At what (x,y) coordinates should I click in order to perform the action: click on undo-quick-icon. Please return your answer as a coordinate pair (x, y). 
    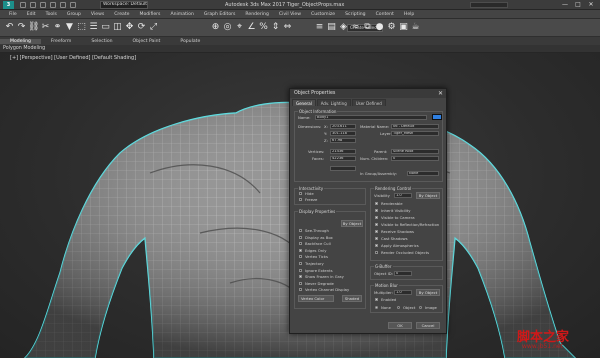
    Looking at the image, I should click on (53, 5).